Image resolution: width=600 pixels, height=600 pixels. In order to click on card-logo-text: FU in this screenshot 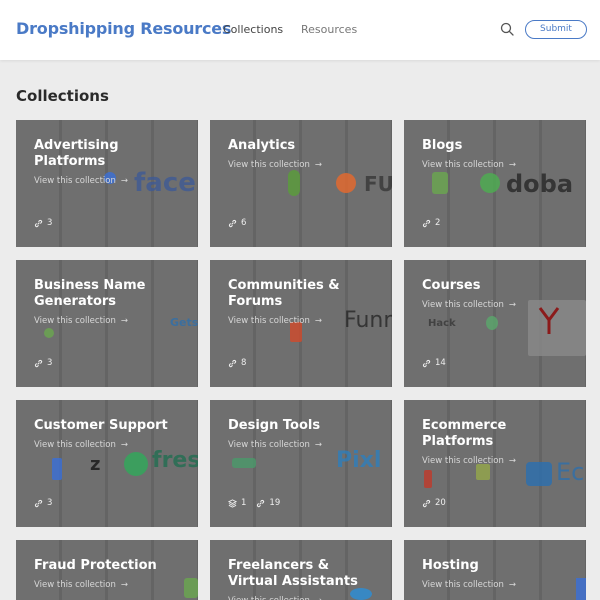, I will do `click(378, 184)`.